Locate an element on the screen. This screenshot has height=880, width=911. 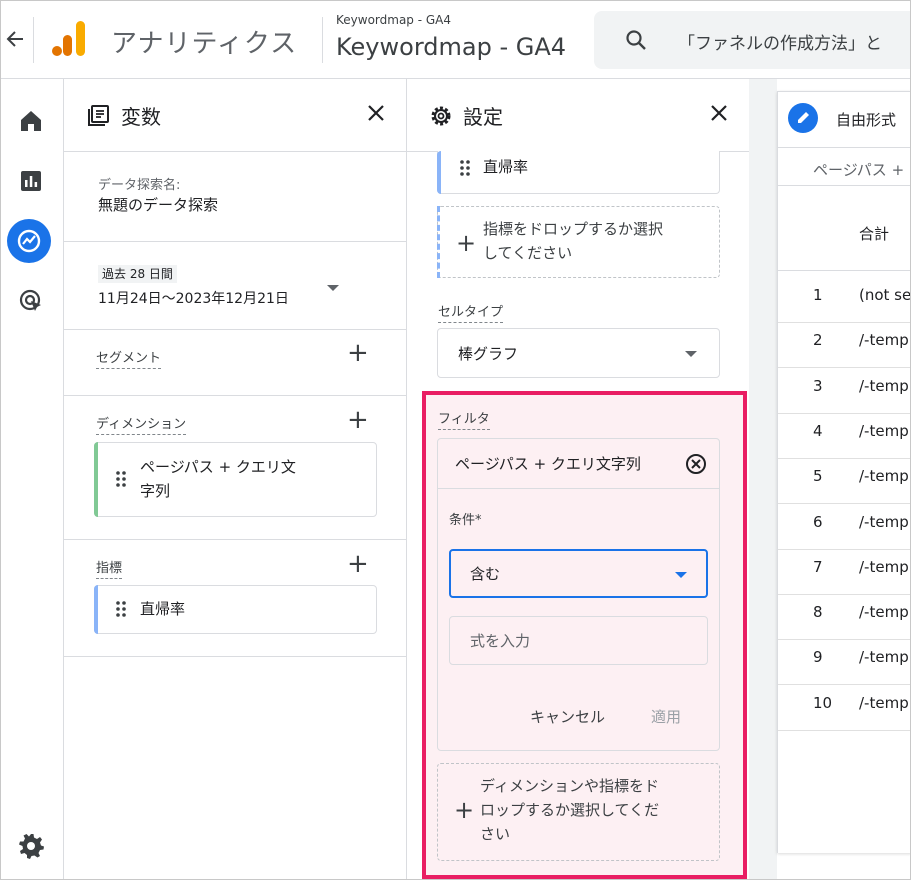
metric-label: 指標 is located at coordinates (109, 568).